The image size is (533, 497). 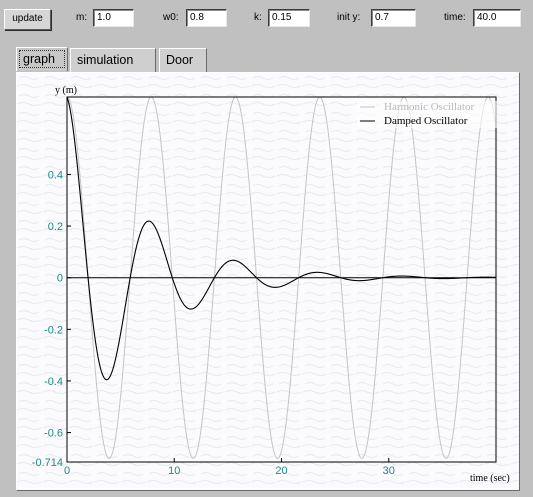 I want to click on y-tick-label: -0.6, so click(x=53, y=434).